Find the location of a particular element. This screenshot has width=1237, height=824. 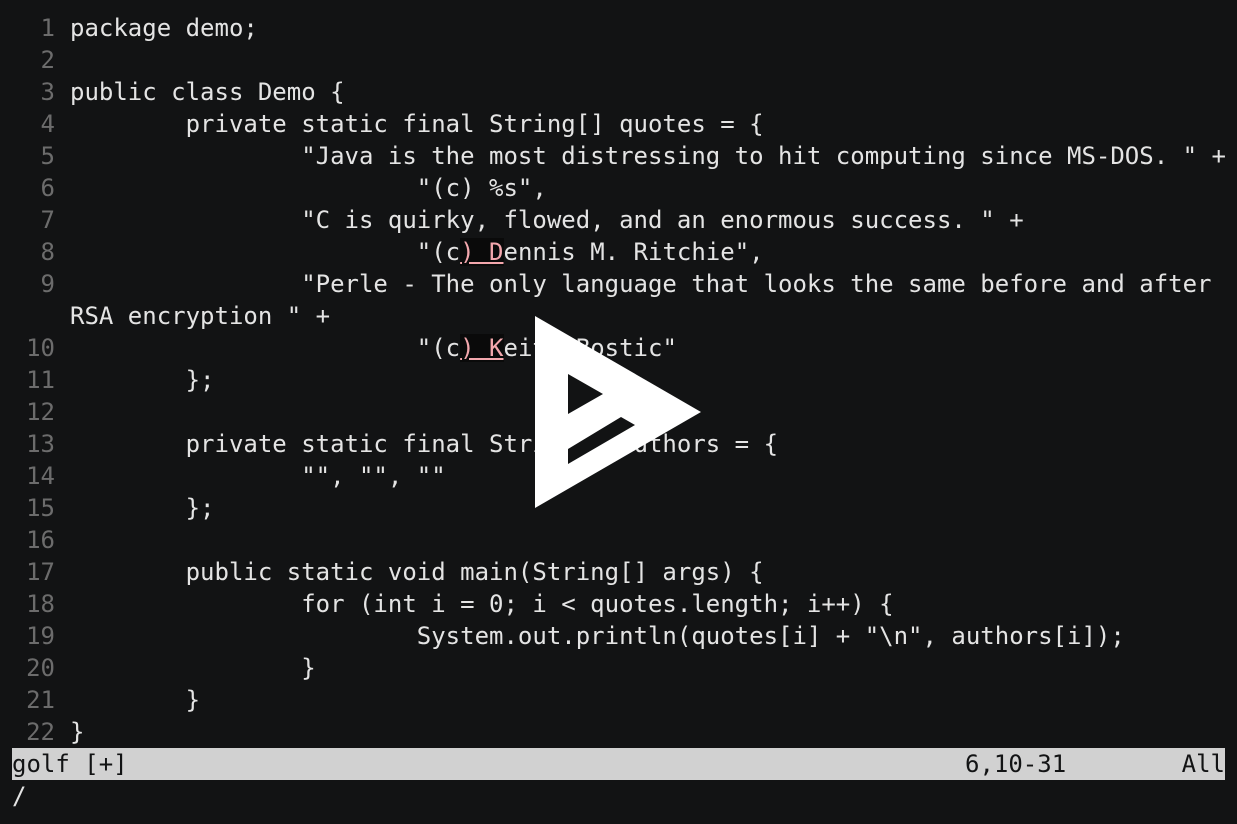

line-text-segment: "(c) %s", is located at coordinates (308, 188).